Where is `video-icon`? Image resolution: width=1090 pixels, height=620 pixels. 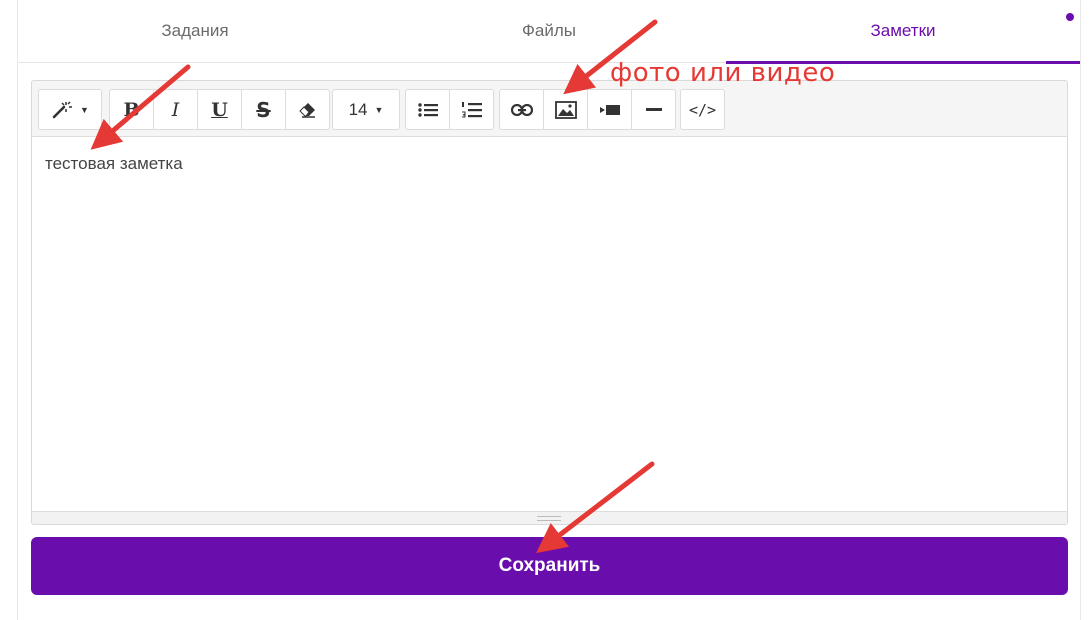
video-icon is located at coordinates (610, 110).